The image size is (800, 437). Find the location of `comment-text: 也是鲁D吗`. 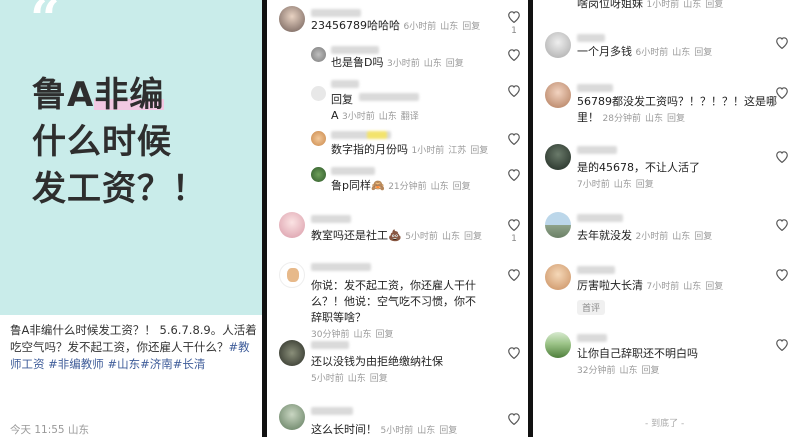

comment-text: 也是鲁D吗 is located at coordinates (357, 62).